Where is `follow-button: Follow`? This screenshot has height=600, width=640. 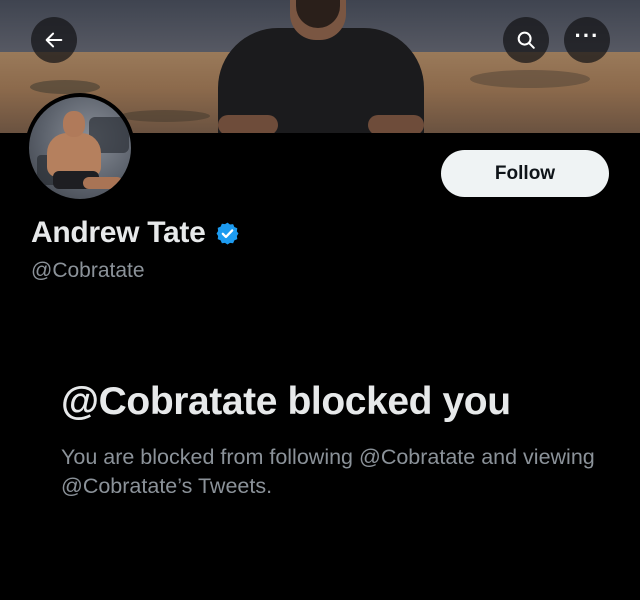 follow-button: Follow is located at coordinates (525, 173).